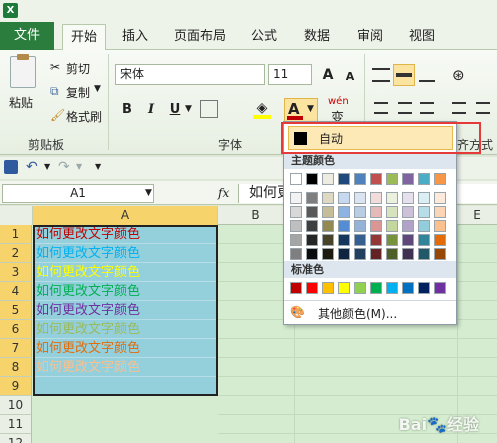 This screenshot has width=497, height=443. Describe the element at coordinates (16, 253) in the screenshot. I see `row-header: 2` at that location.